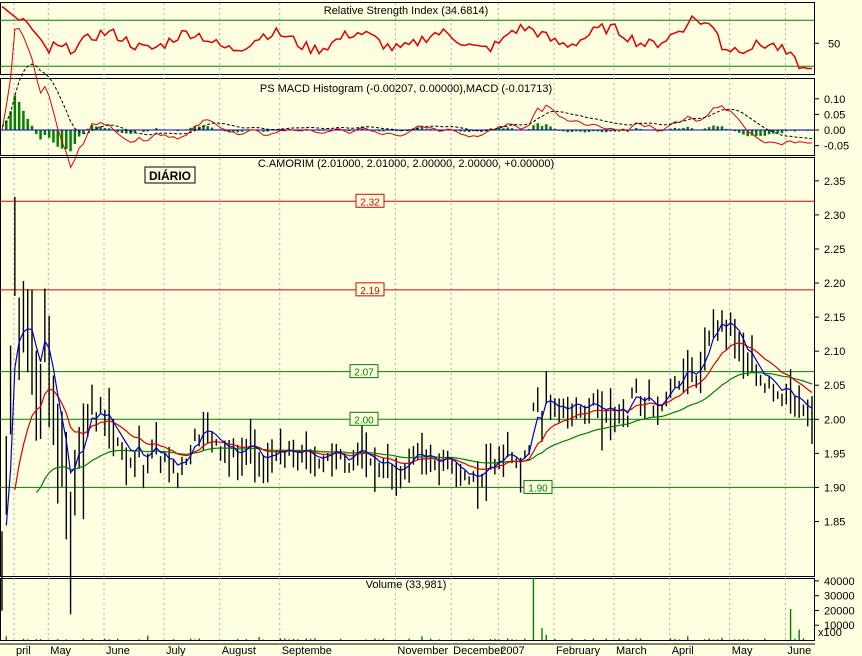 The image size is (862, 656). Describe the element at coordinates (834, 318) in the screenshot. I see `price-tick-label: 2.15` at that location.